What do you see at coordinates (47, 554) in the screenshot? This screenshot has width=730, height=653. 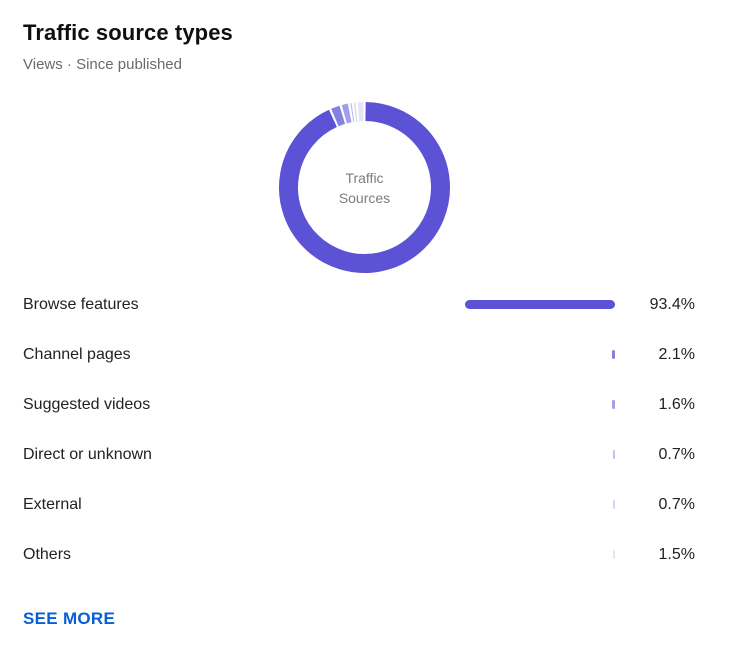 I see `traffic-source-label: Others` at bounding box center [47, 554].